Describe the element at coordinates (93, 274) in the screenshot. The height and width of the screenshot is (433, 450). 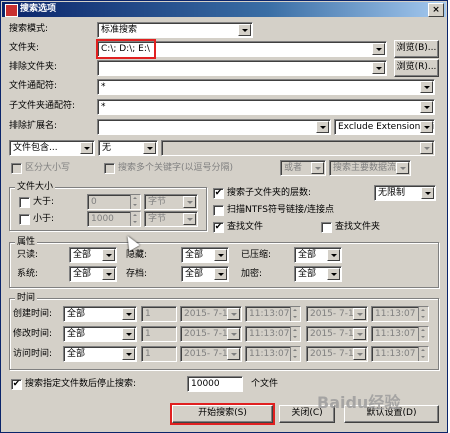
I see `system-select: 全部` at that location.